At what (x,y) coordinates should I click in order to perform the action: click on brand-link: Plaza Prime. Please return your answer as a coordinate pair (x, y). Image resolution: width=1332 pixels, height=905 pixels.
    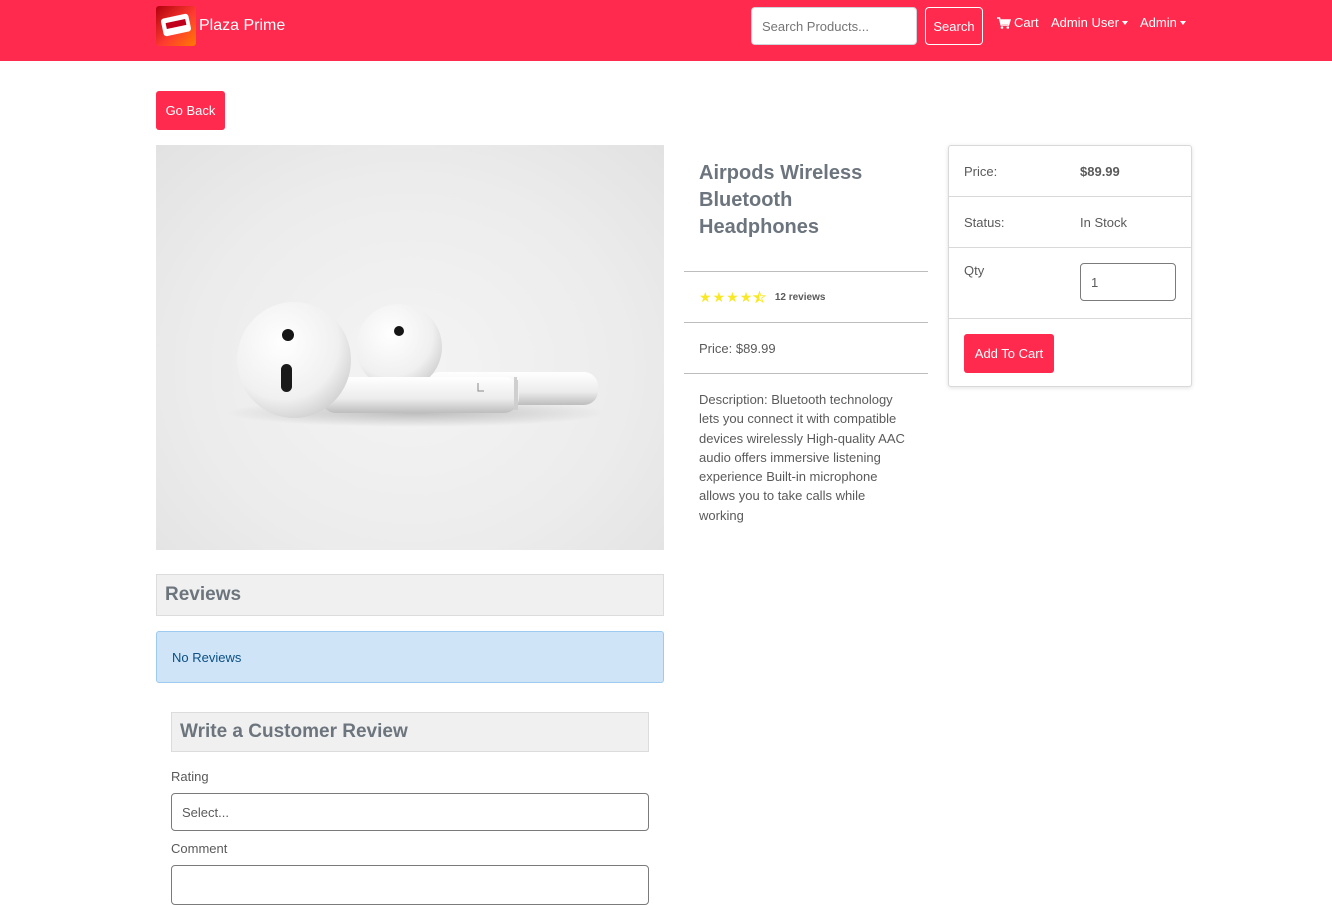
    Looking at the image, I should click on (220, 26).